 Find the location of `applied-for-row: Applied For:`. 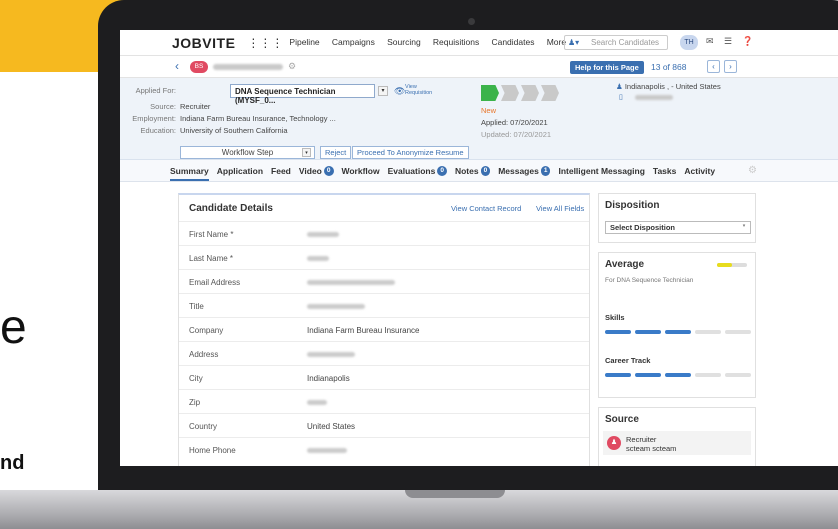

applied-for-row: Applied For: is located at coordinates (155, 90).